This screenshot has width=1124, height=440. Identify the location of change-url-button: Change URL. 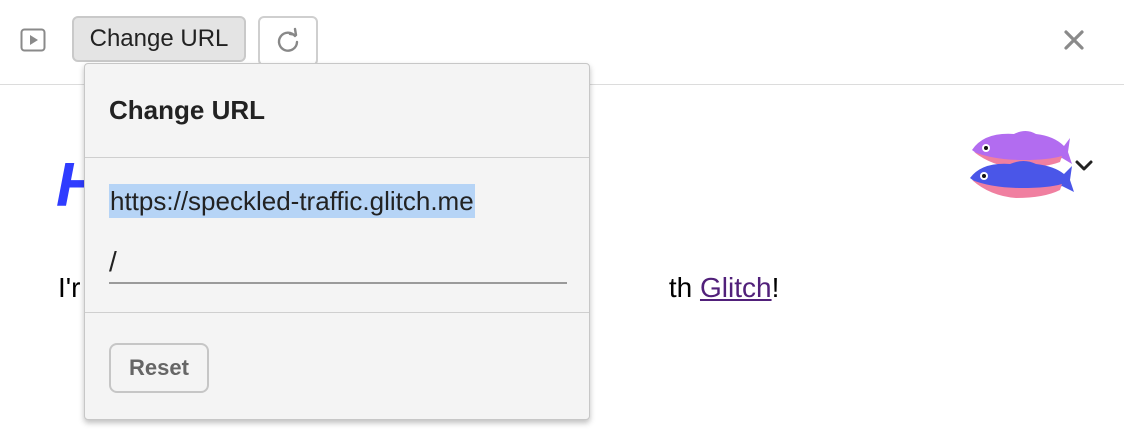
(159, 39).